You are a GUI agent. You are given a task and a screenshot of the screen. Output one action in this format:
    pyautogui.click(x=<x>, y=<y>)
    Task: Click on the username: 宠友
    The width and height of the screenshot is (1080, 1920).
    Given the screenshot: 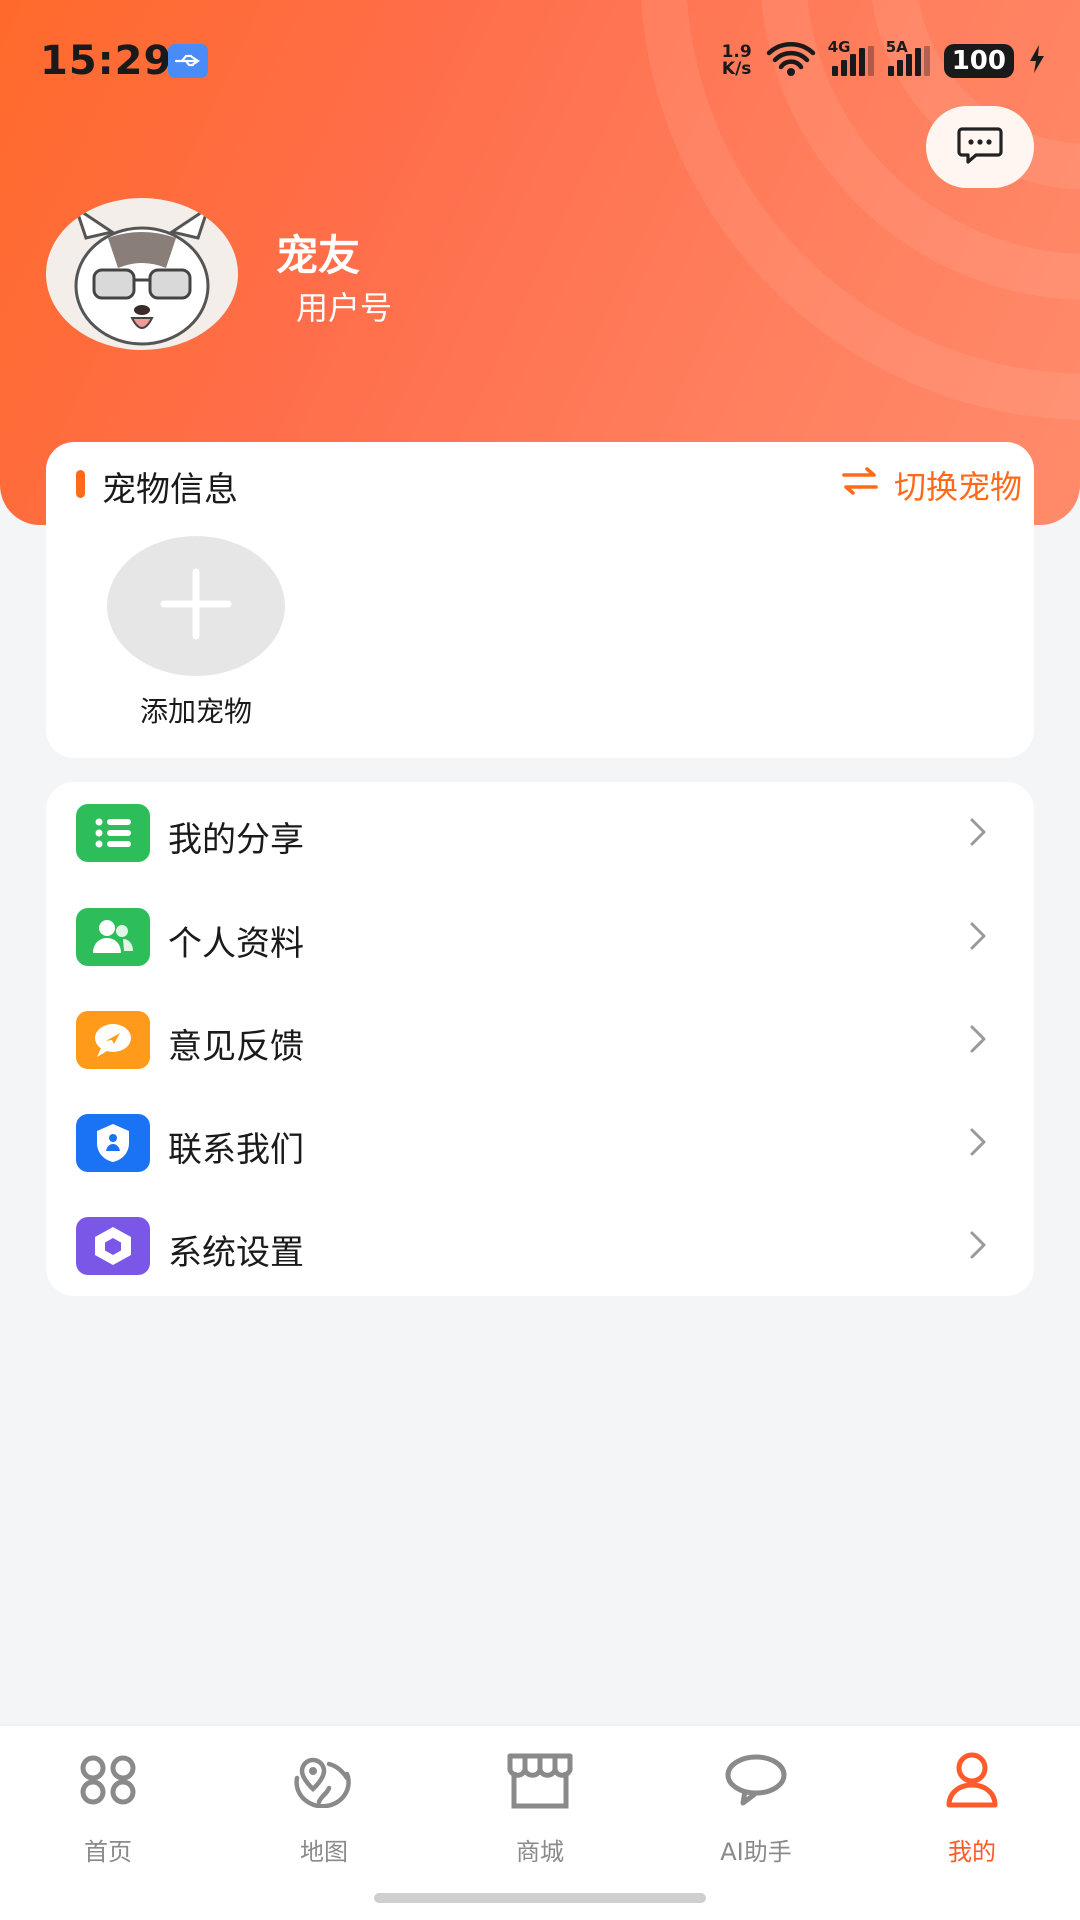 What is the action you would take?
    pyautogui.click(x=318, y=255)
    